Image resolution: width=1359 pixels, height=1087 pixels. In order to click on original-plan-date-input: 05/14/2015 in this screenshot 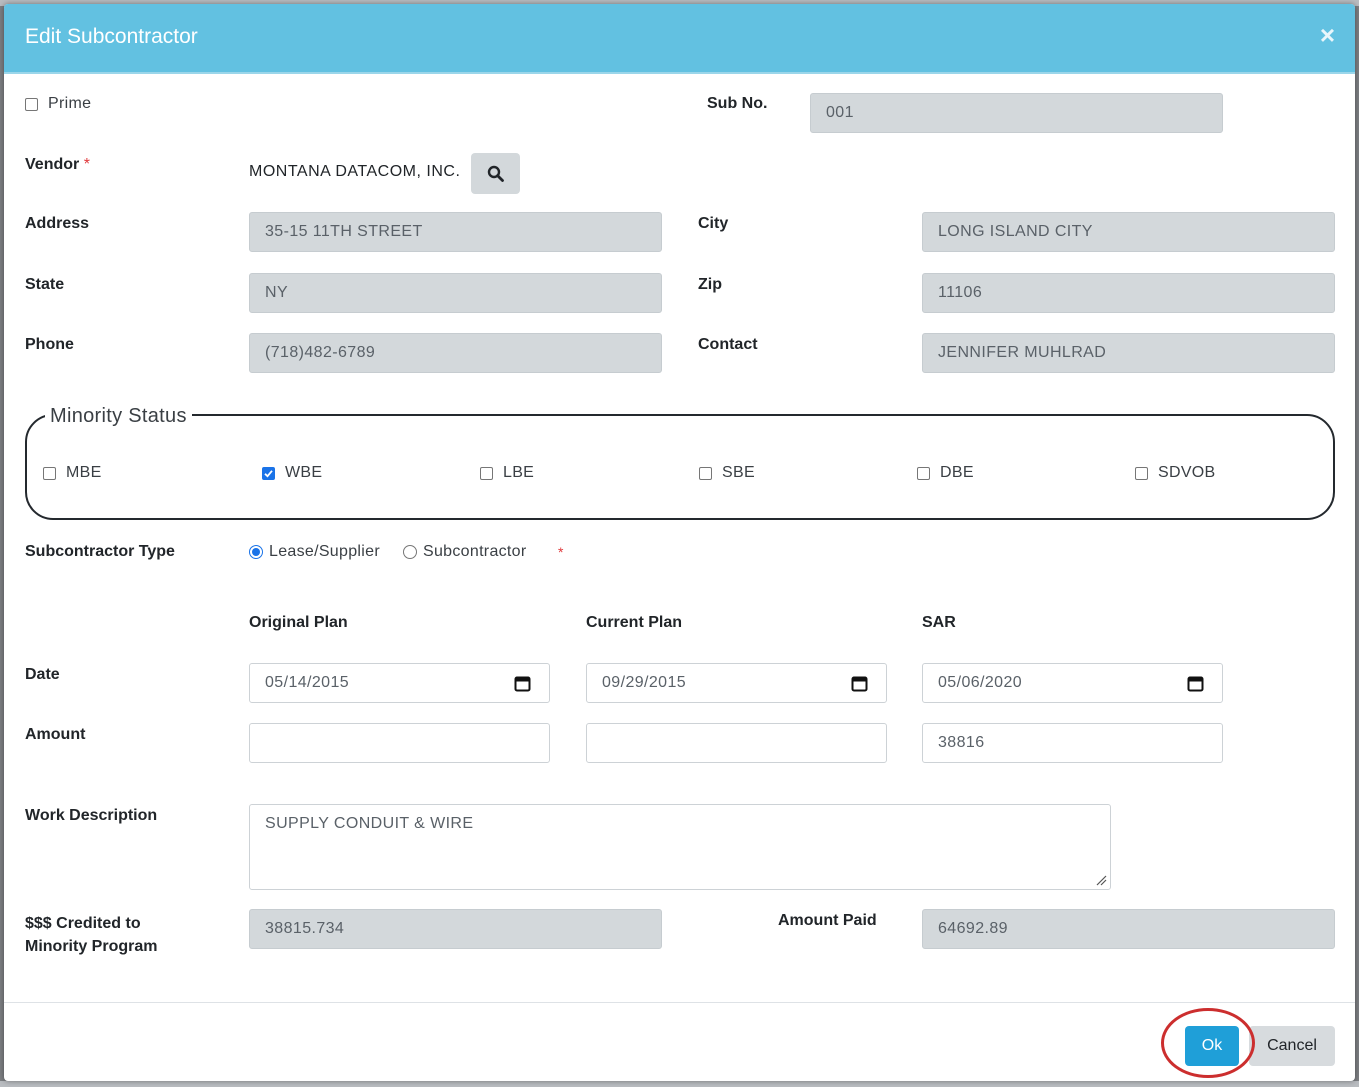, I will do `click(399, 683)`.